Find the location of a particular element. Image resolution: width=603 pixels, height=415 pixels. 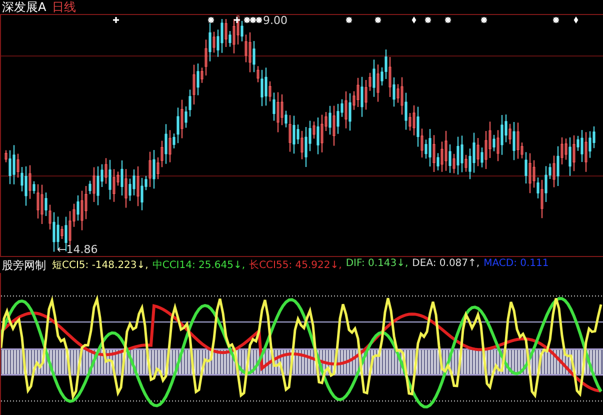

indicator-reading: 短CCI5: -148.223↓, is located at coordinates (100, 265).